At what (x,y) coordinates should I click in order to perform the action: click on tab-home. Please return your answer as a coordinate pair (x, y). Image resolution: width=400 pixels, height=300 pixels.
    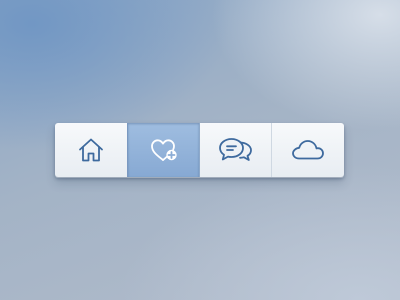
    Looking at the image, I should click on (91, 150).